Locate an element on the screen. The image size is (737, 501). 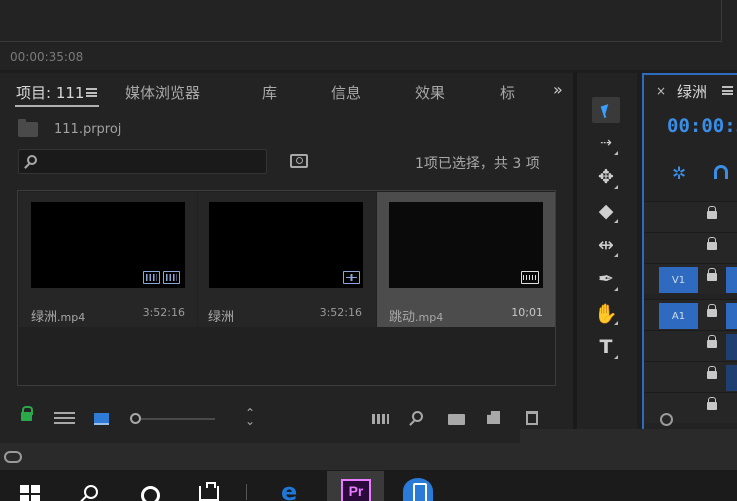
type-icon: T is located at coordinates (606, 347).